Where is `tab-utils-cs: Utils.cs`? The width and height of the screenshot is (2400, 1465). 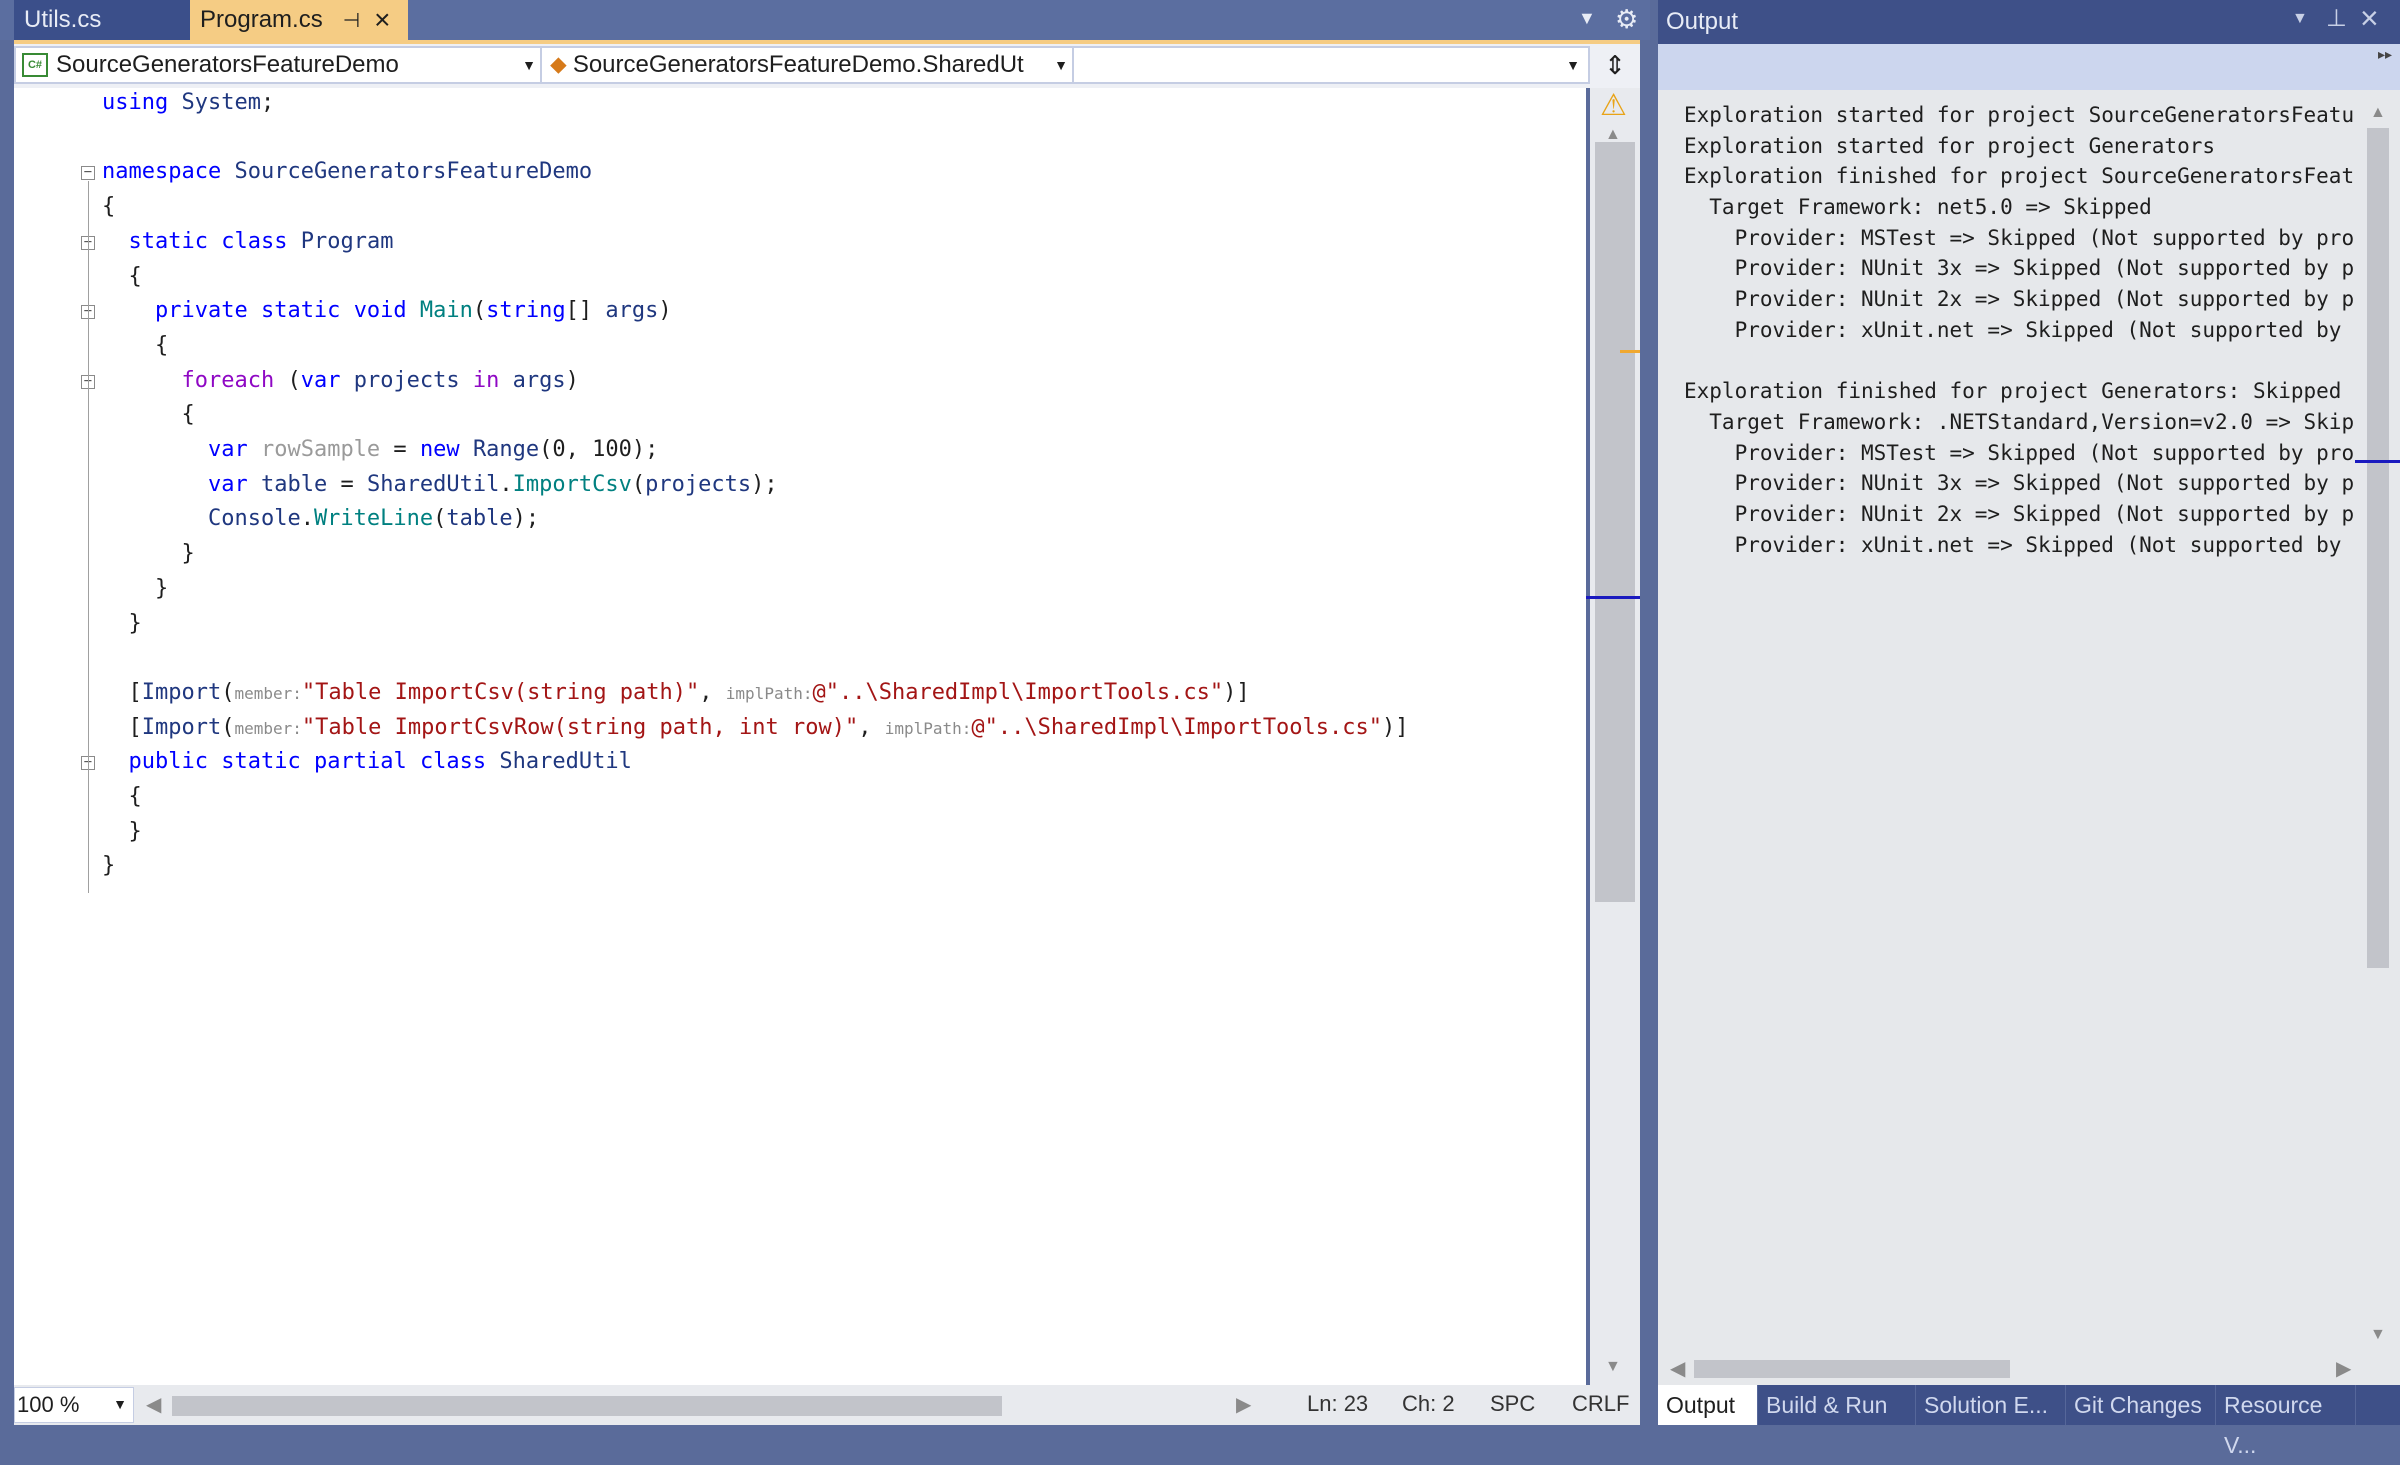
tab-utils-cs: Utils.cs is located at coordinates (102, 20).